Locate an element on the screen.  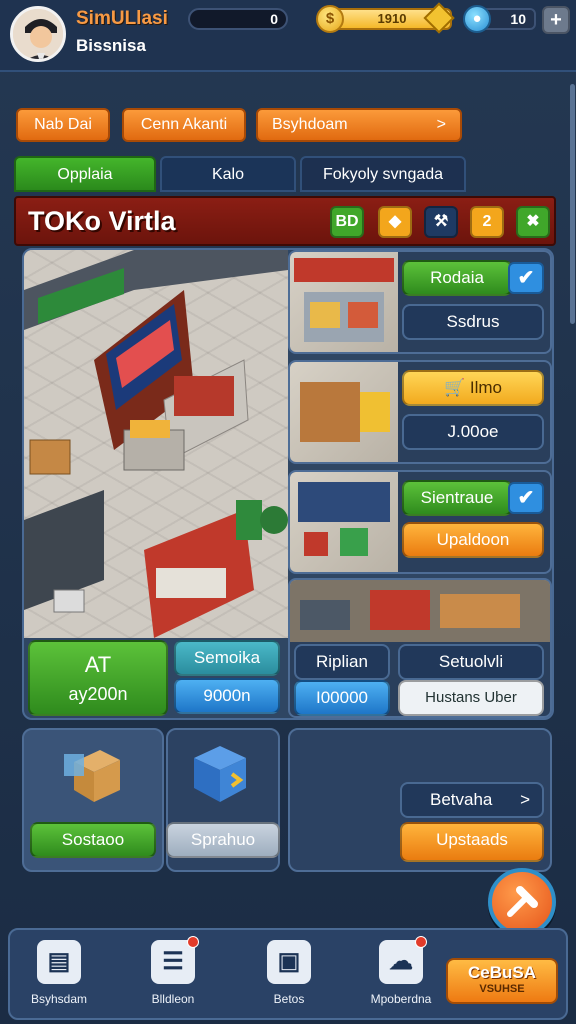
at-value: ay200n is located at coordinates (98, 694).